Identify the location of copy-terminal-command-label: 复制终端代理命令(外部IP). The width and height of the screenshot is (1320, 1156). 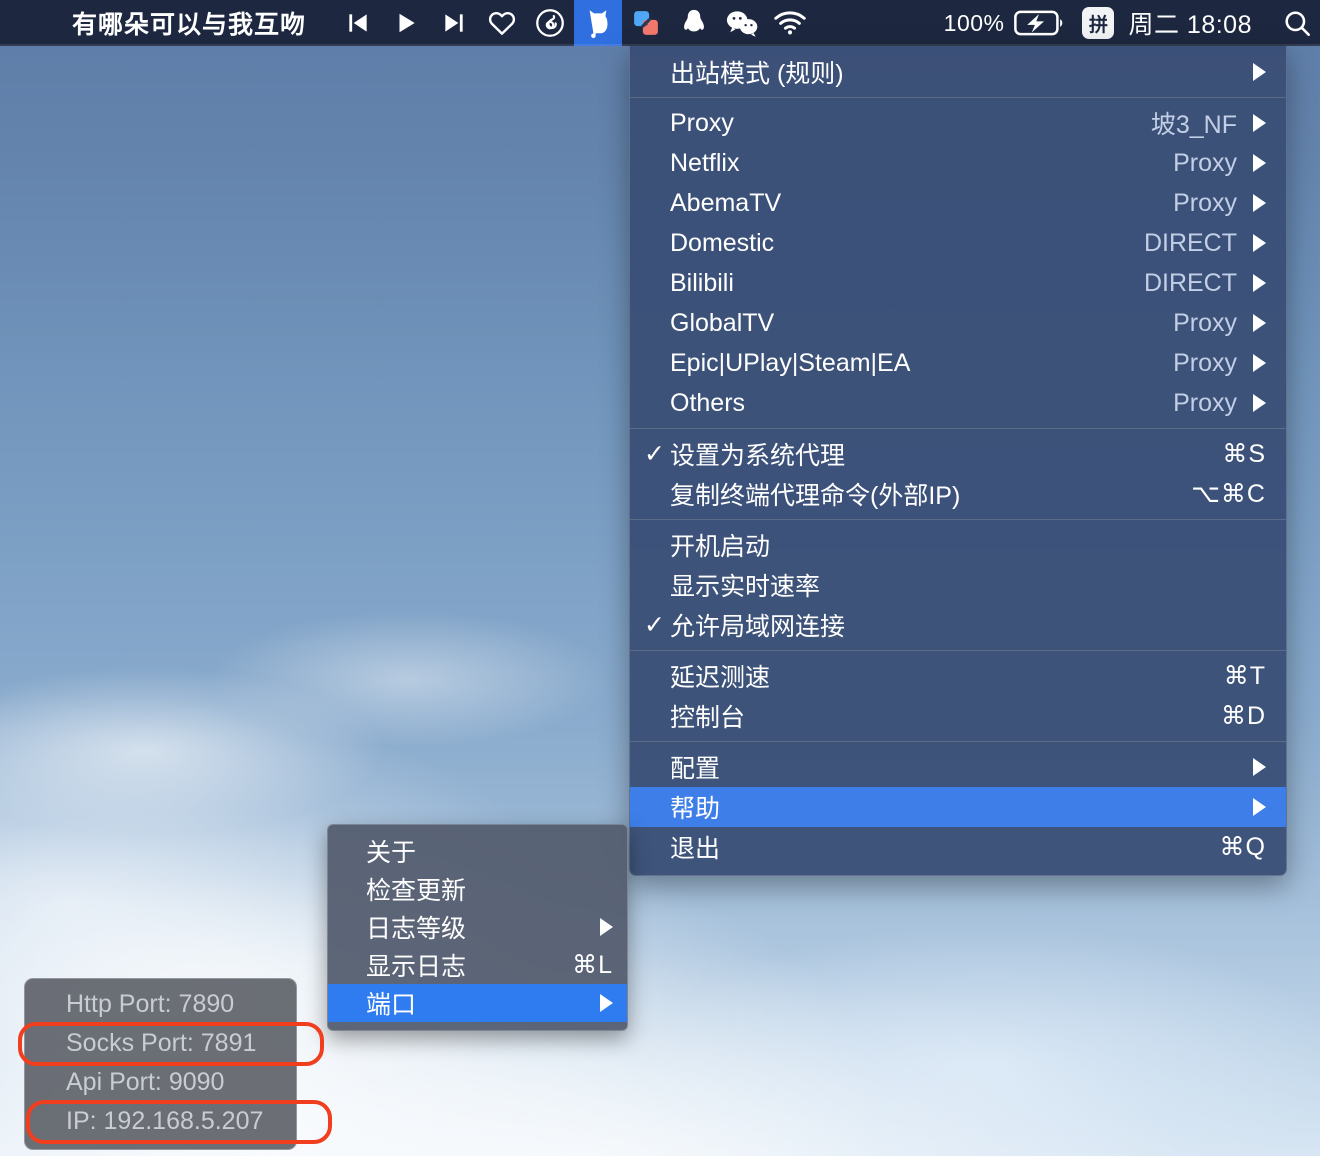
(815, 496).